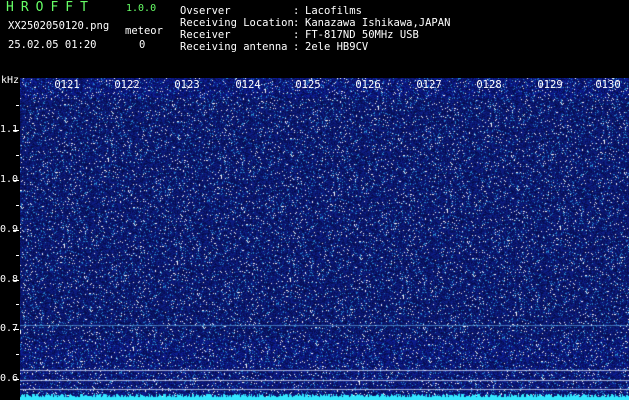 The width and height of the screenshot is (629, 400). I want to click on app-title: HROFFT, so click(50, 7).